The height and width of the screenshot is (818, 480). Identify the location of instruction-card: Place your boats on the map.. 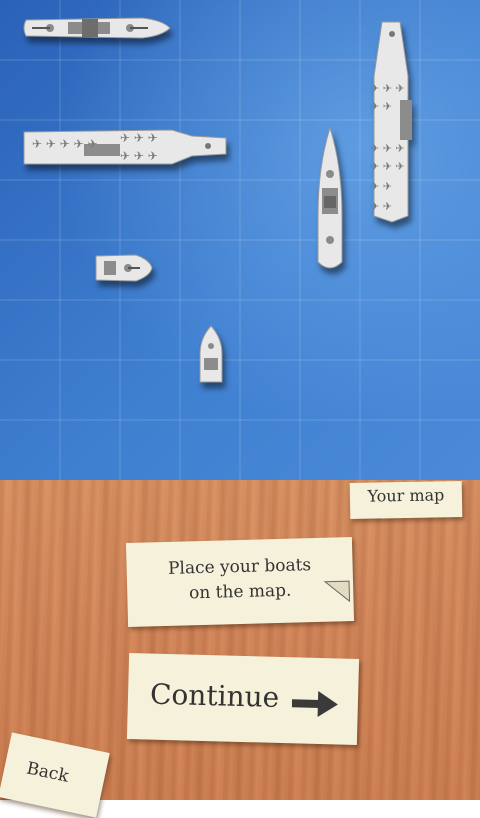
(240, 582).